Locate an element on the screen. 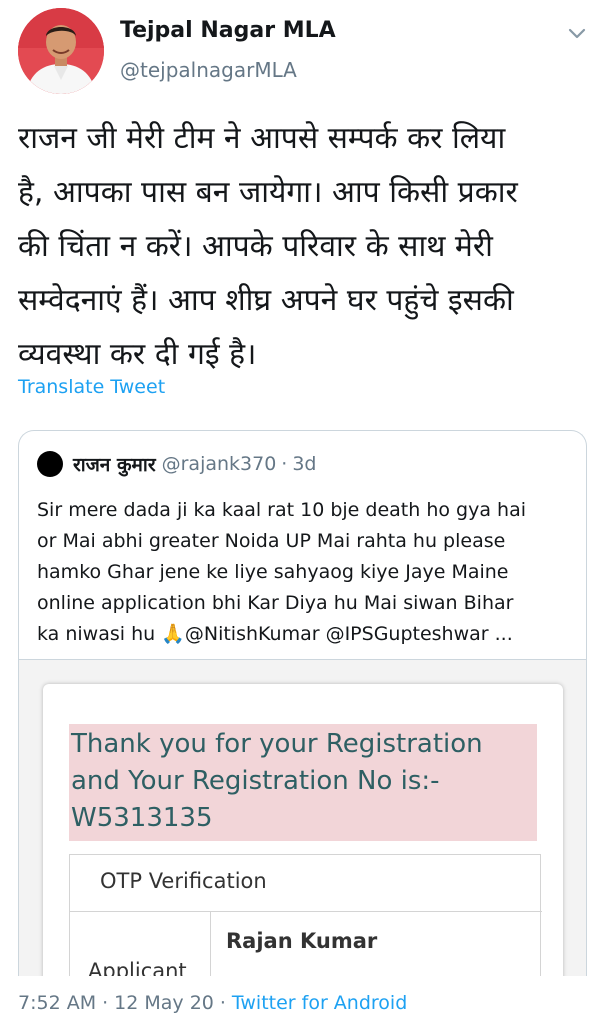  author-avatar is located at coordinates (61, 51).